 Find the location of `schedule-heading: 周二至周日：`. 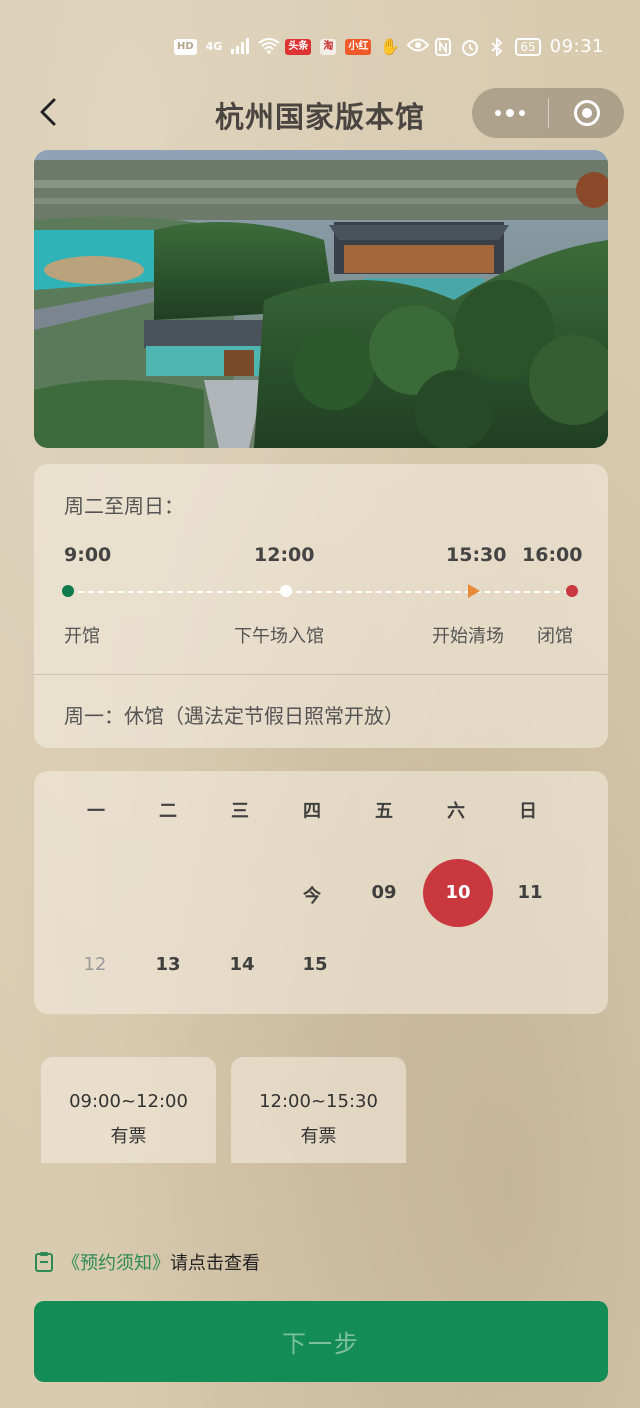

schedule-heading: 周二至周日： is located at coordinates (124, 506).